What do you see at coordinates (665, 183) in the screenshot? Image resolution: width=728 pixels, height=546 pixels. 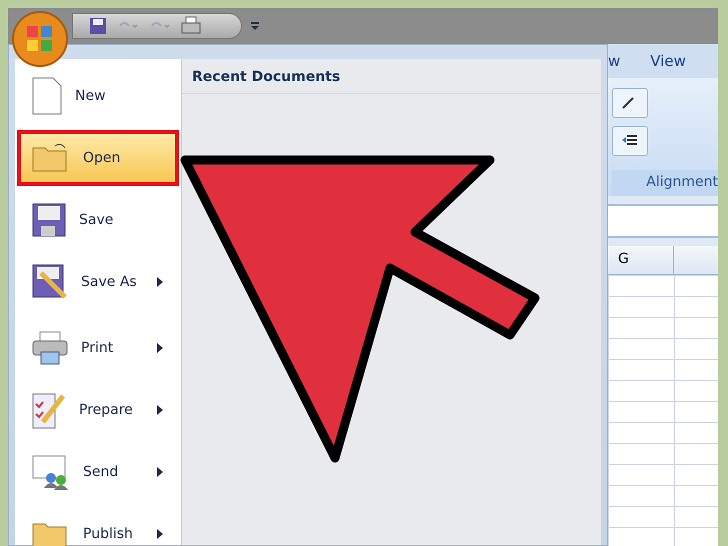 I see `ribbon-group-label: Alignment` at bounding box center [665, 183].